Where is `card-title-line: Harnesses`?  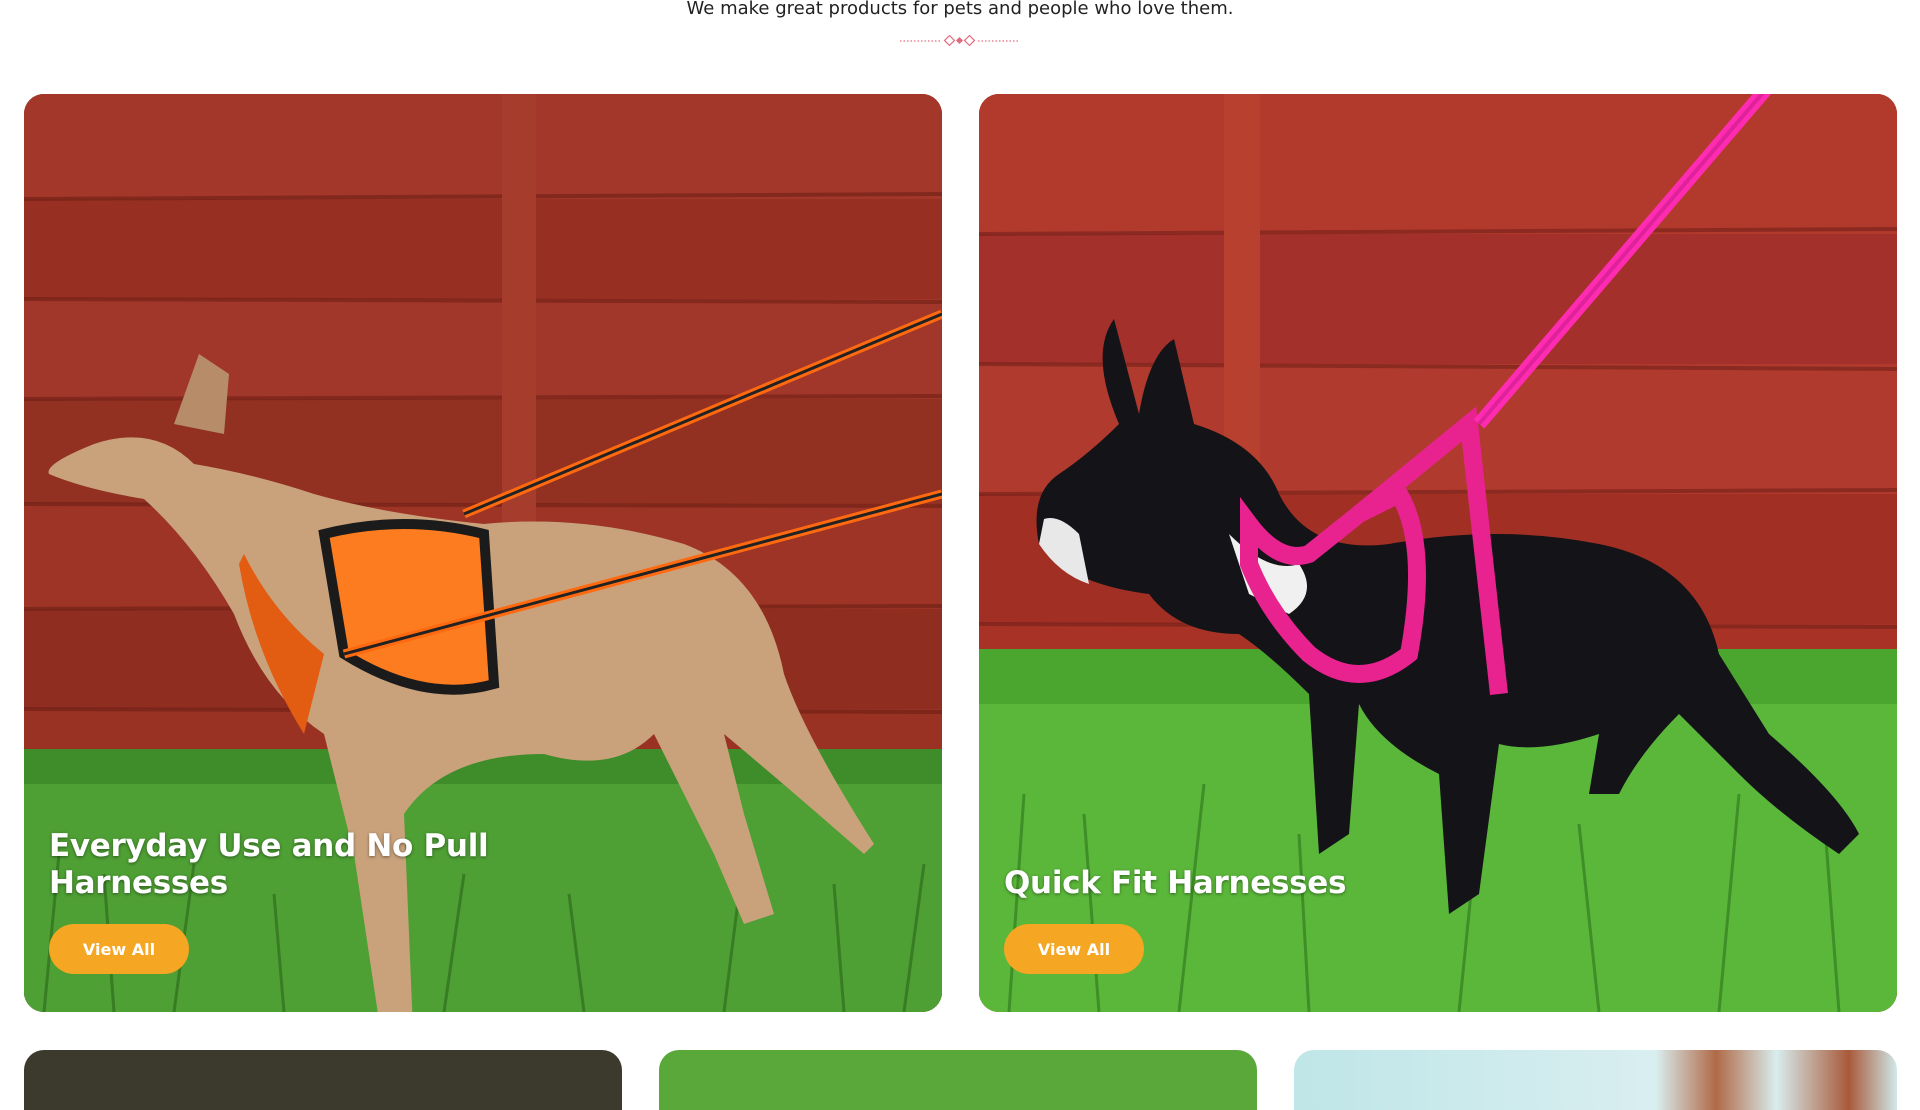 card-title-line: Harnesses is located at coordinates (138, 883).